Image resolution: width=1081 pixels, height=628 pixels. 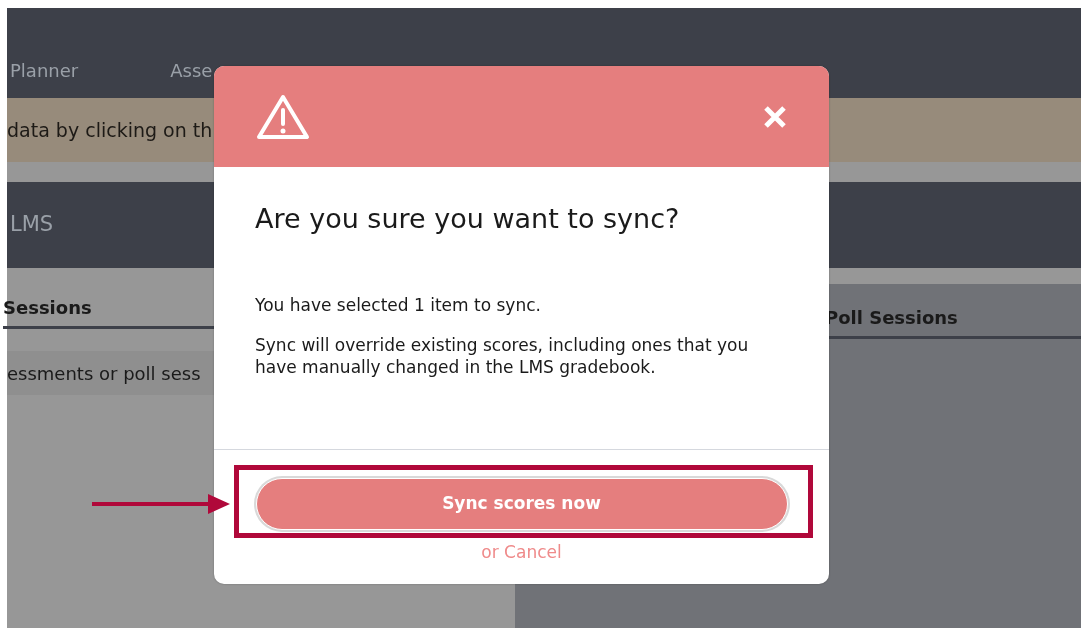 I want to click on nav-tab: Asse, so click(x=191, y=70).